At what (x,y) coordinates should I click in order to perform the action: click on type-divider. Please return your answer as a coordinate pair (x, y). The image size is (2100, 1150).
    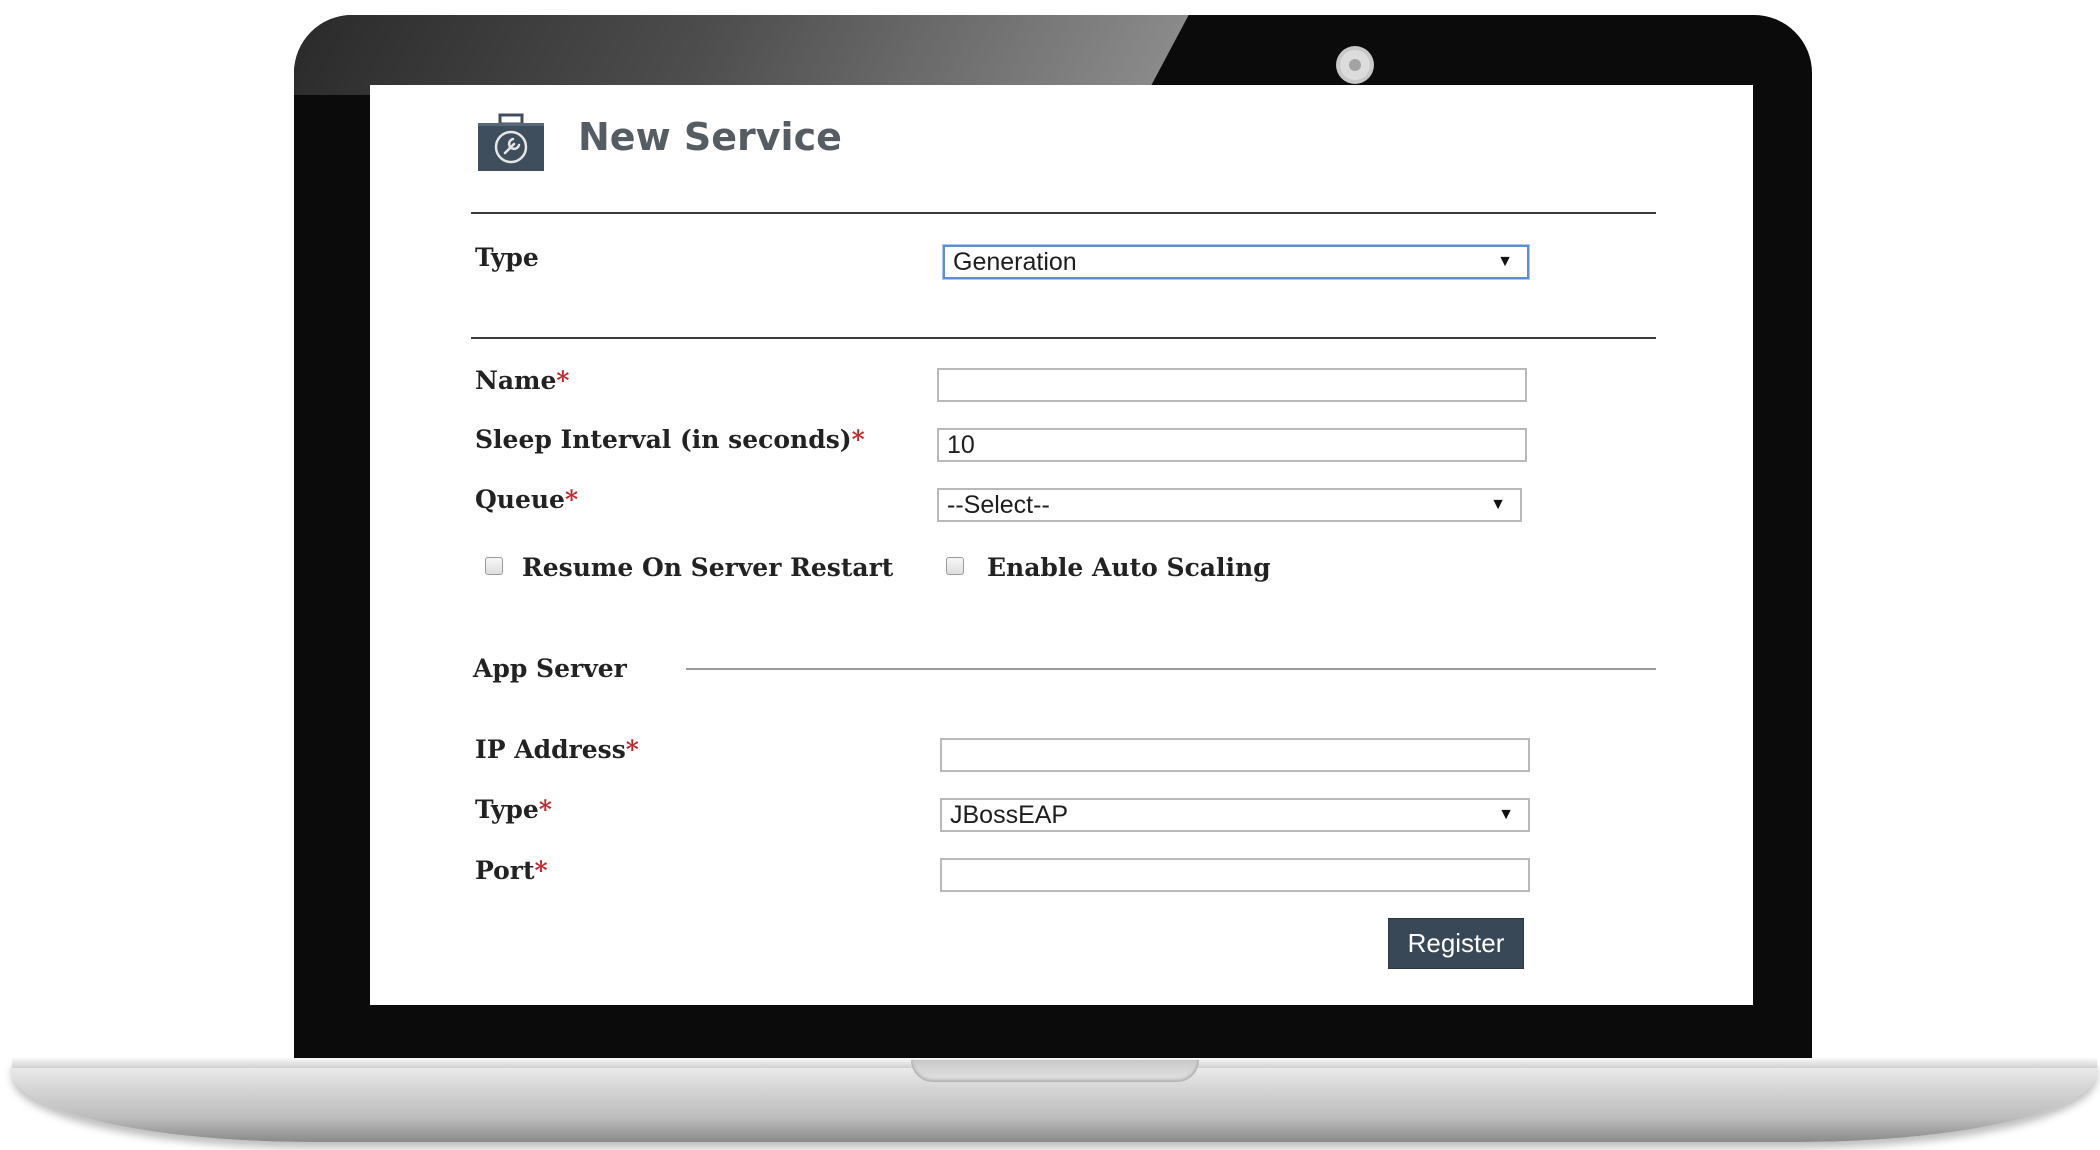
    Looking at the image, I should click on (1063, 338).